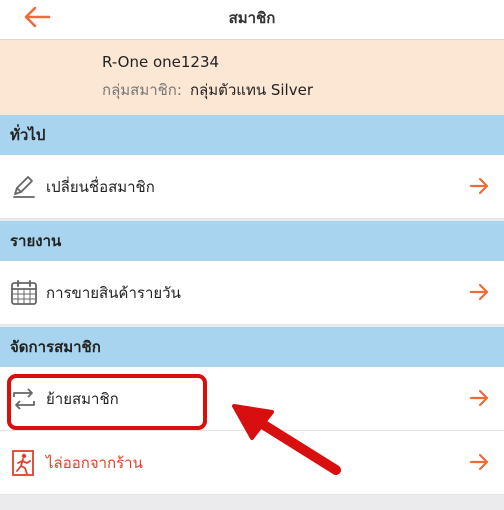  Describe the element at coordinates (24, 399) in the screenshot. I see `transfer-icon` at that location.